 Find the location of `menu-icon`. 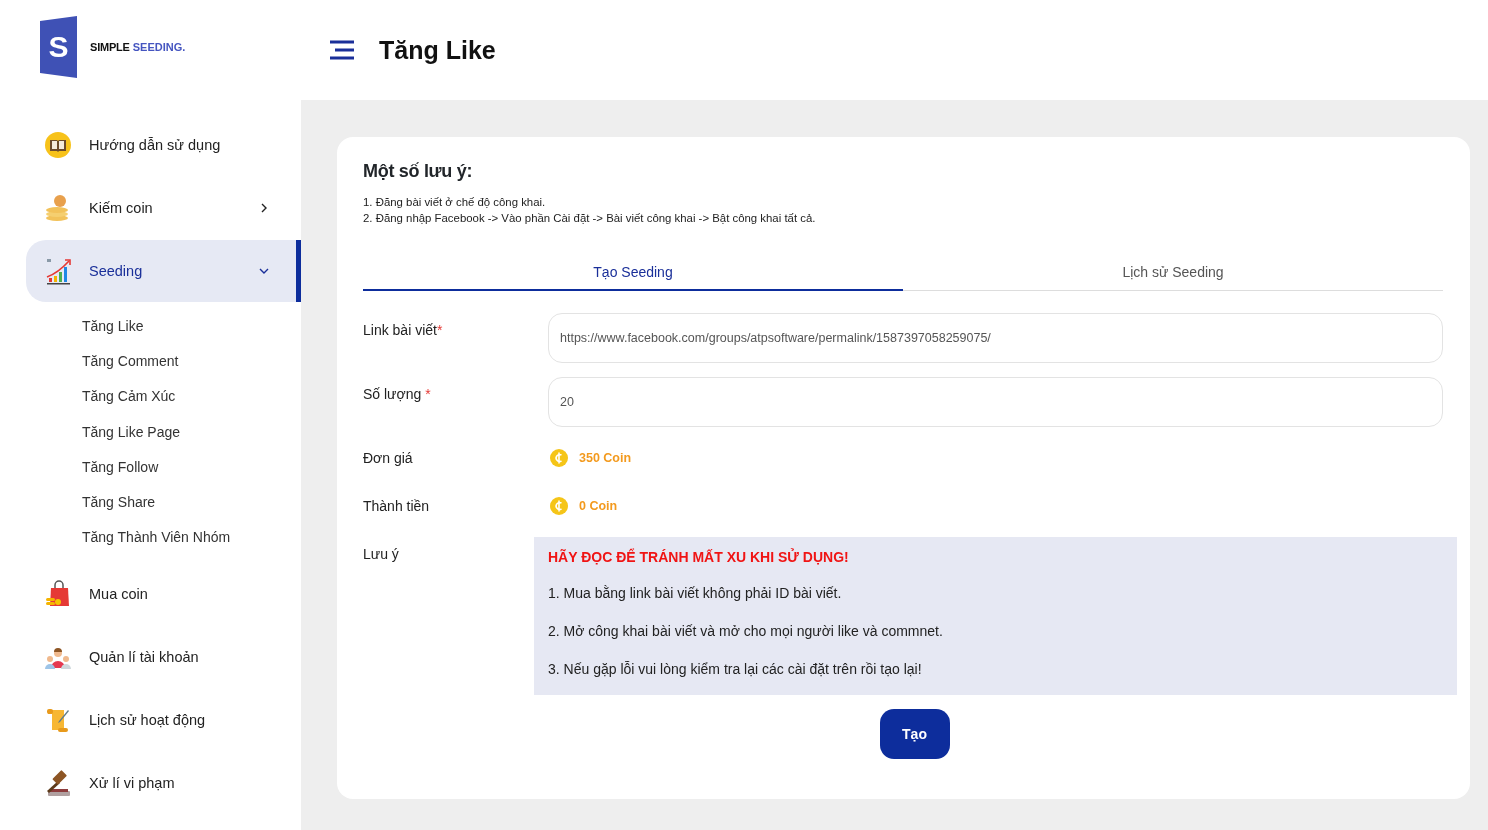

menu-icon is located at coordinates (342, 50).